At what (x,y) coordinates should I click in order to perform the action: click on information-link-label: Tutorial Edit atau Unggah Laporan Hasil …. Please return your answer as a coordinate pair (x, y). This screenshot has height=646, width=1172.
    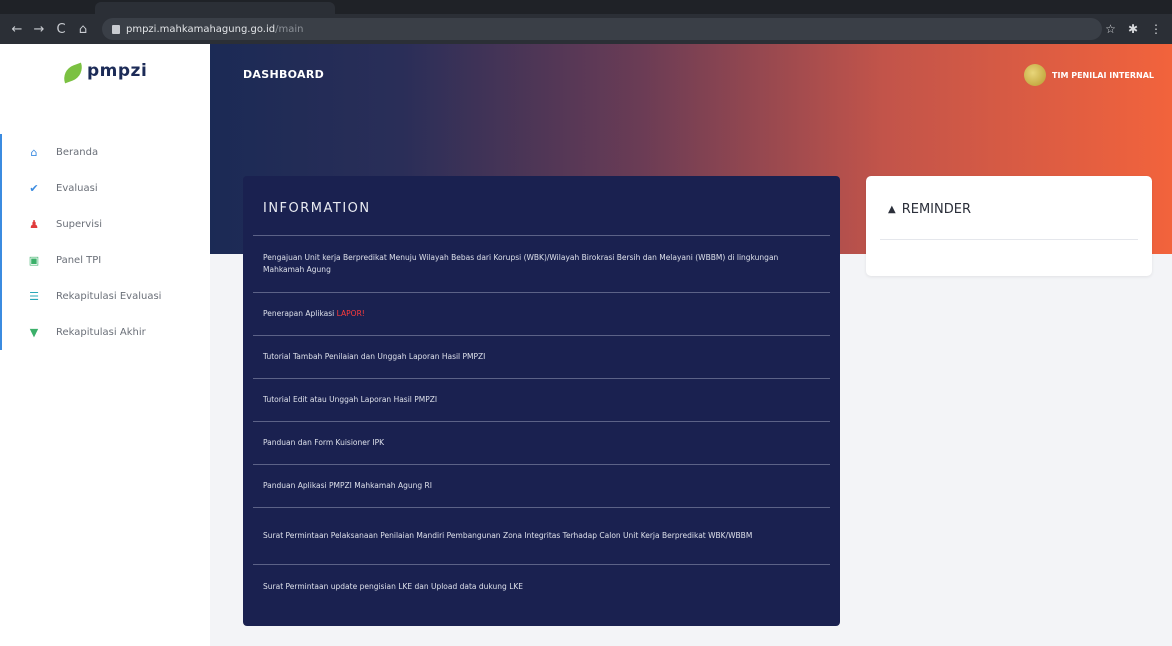
    Looking at the image, I should click on (350, 399).